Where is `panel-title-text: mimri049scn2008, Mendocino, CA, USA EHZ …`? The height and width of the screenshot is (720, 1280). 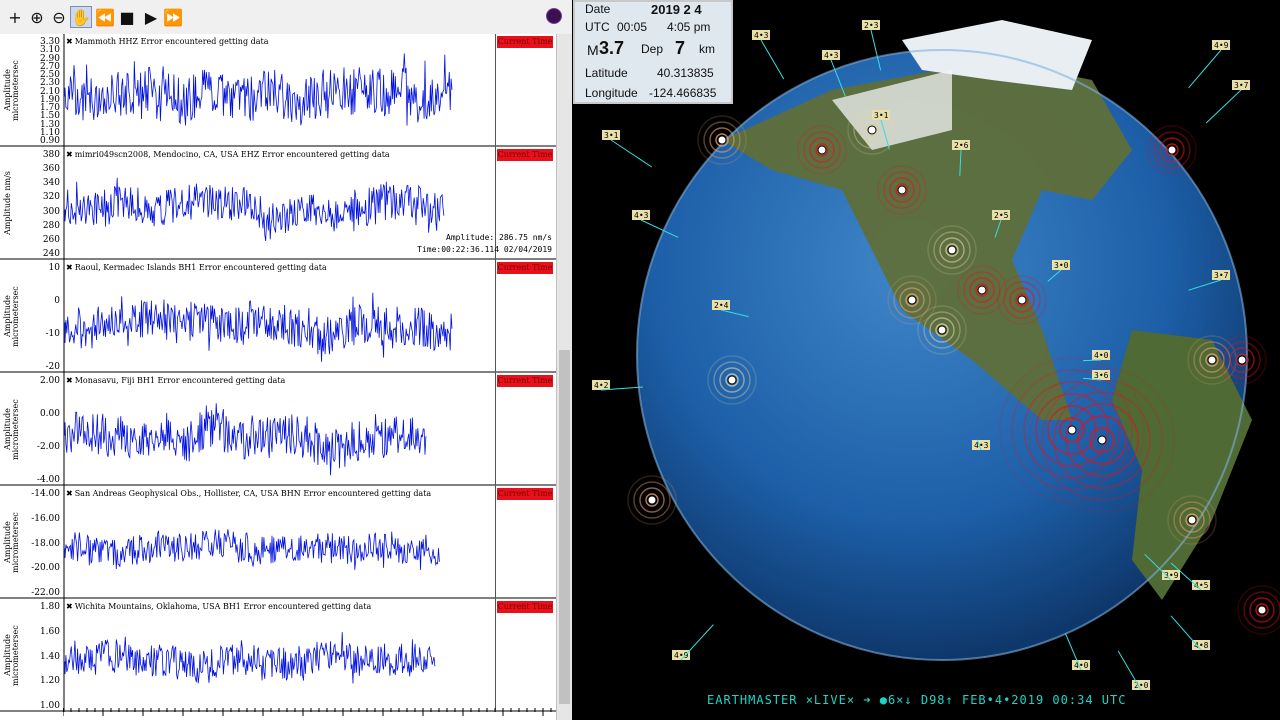
panel-title-text: mimri049scn2008, Mendocino, CA, USA EHZ … is located at coordinates (232, 154).